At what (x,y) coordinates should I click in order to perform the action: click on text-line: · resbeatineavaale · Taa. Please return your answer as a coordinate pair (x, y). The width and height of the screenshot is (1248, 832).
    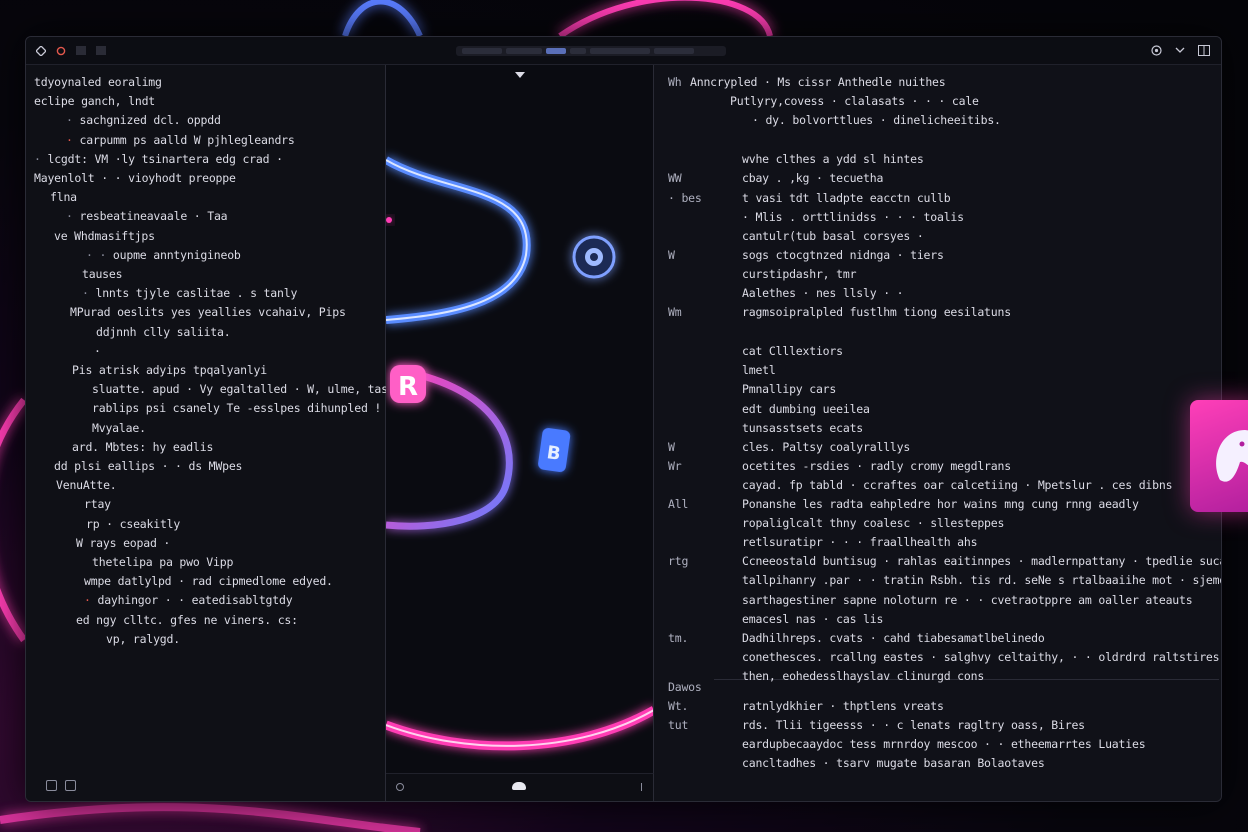
    Looking at the image, I should click on (147, 216).